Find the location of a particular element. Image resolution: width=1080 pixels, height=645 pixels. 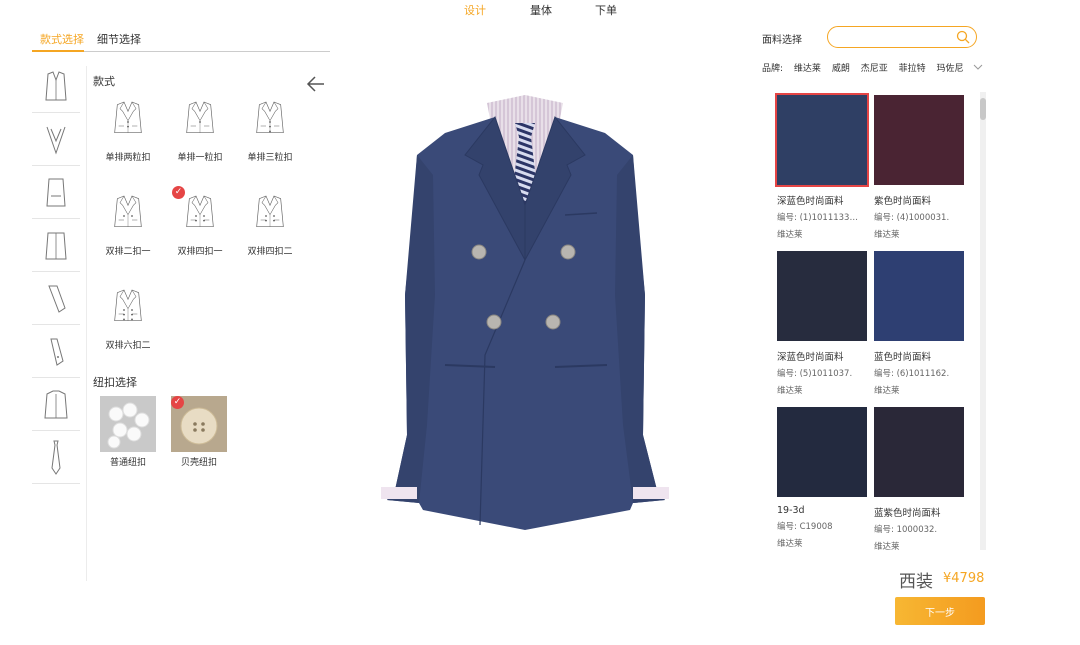

cuff-icon is located at coordinates (57, 352).